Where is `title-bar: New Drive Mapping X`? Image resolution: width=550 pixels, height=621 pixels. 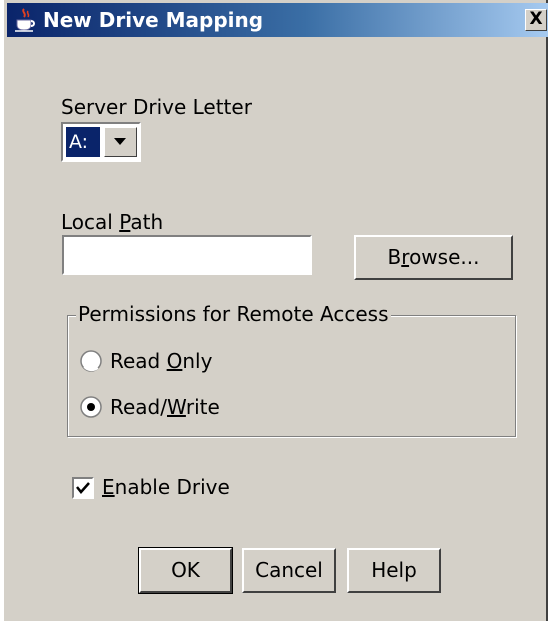
title-bar: New Drive Mapping X is located at coordinates (277, 20).